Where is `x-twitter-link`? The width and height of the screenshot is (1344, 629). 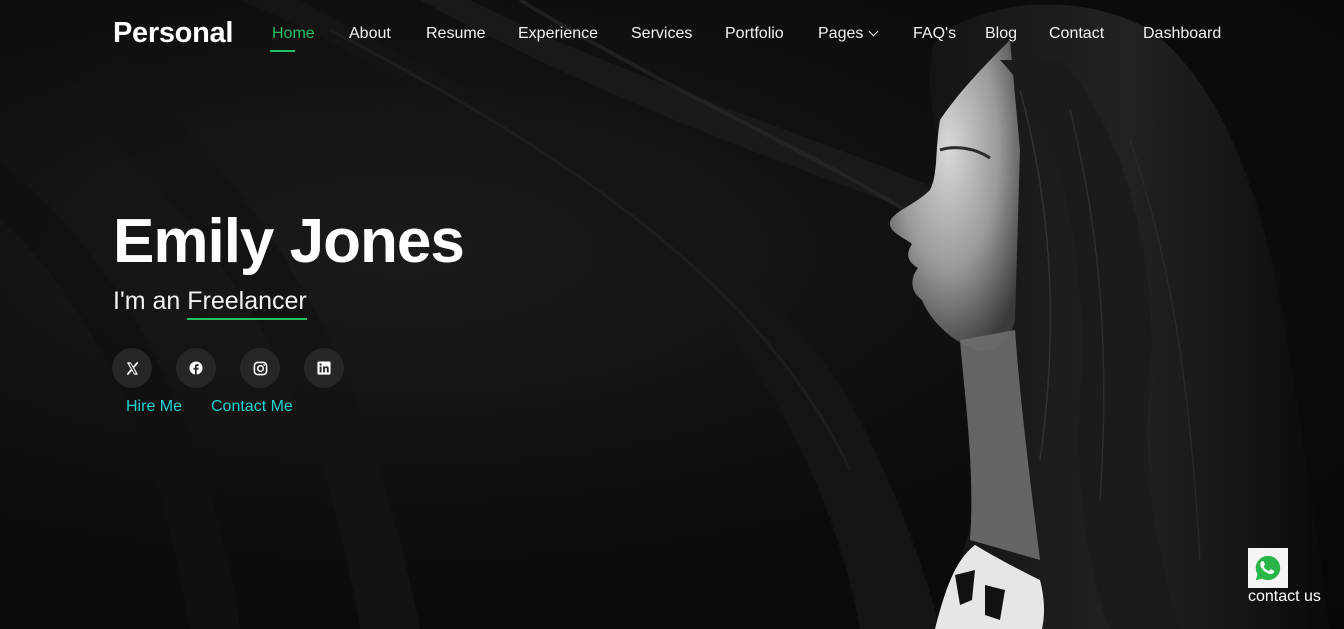
x-twitter-link is located at coordinates (132, 368).